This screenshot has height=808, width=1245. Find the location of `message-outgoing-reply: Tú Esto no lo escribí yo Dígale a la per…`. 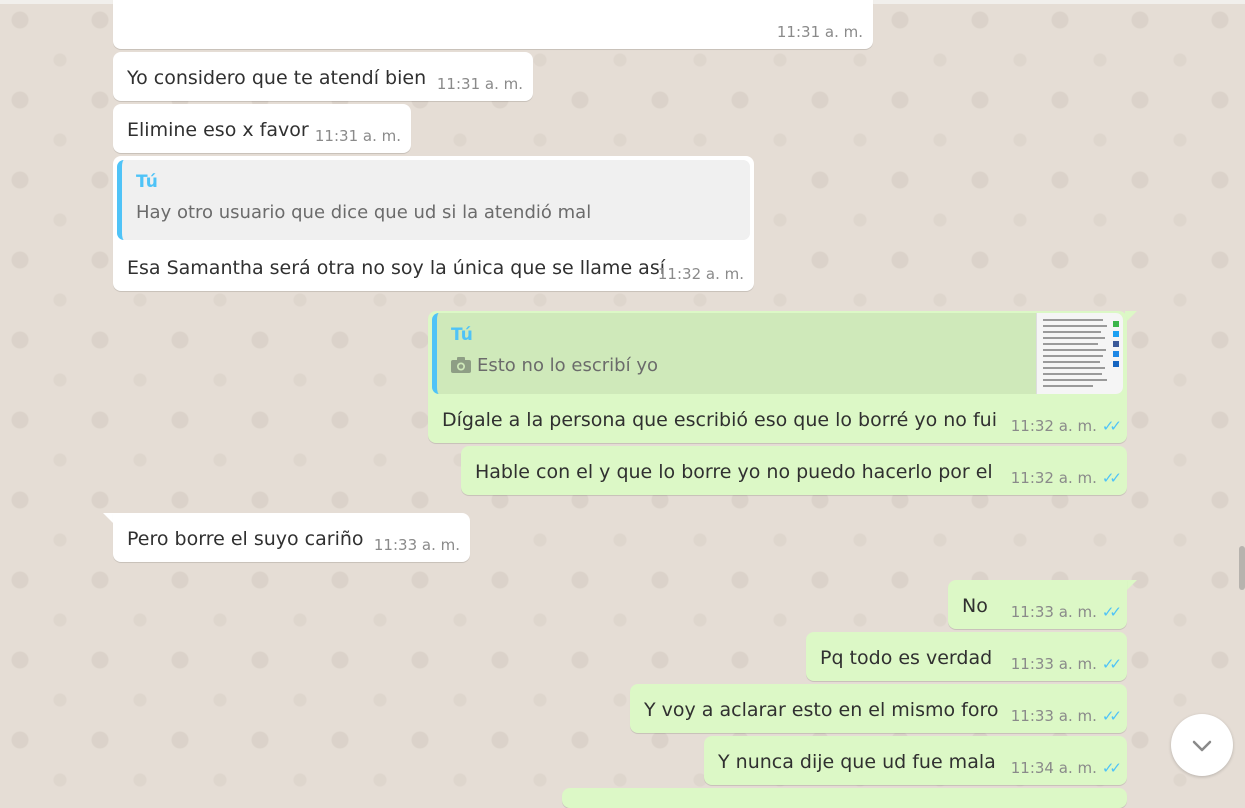

message-outgoing-reply: Tú Esto no lo escribí yo Dígale a la per… is located at coordinates (777, 377).